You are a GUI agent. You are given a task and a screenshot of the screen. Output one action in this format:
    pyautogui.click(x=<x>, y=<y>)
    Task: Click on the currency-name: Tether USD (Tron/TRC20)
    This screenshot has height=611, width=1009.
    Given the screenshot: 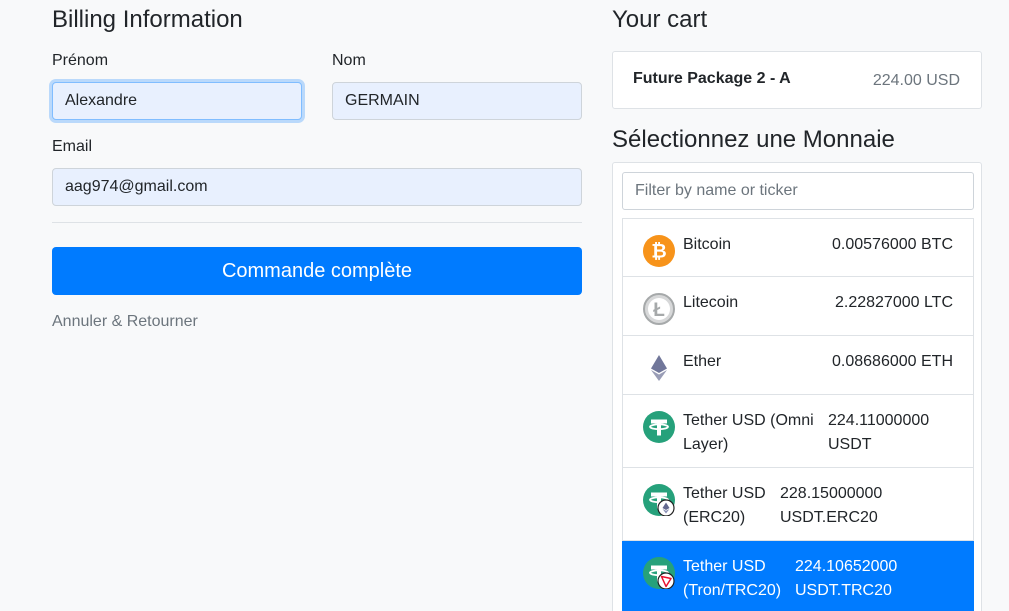 What is the action you would take?
    pyautogui.click(x=732, y=579)
    